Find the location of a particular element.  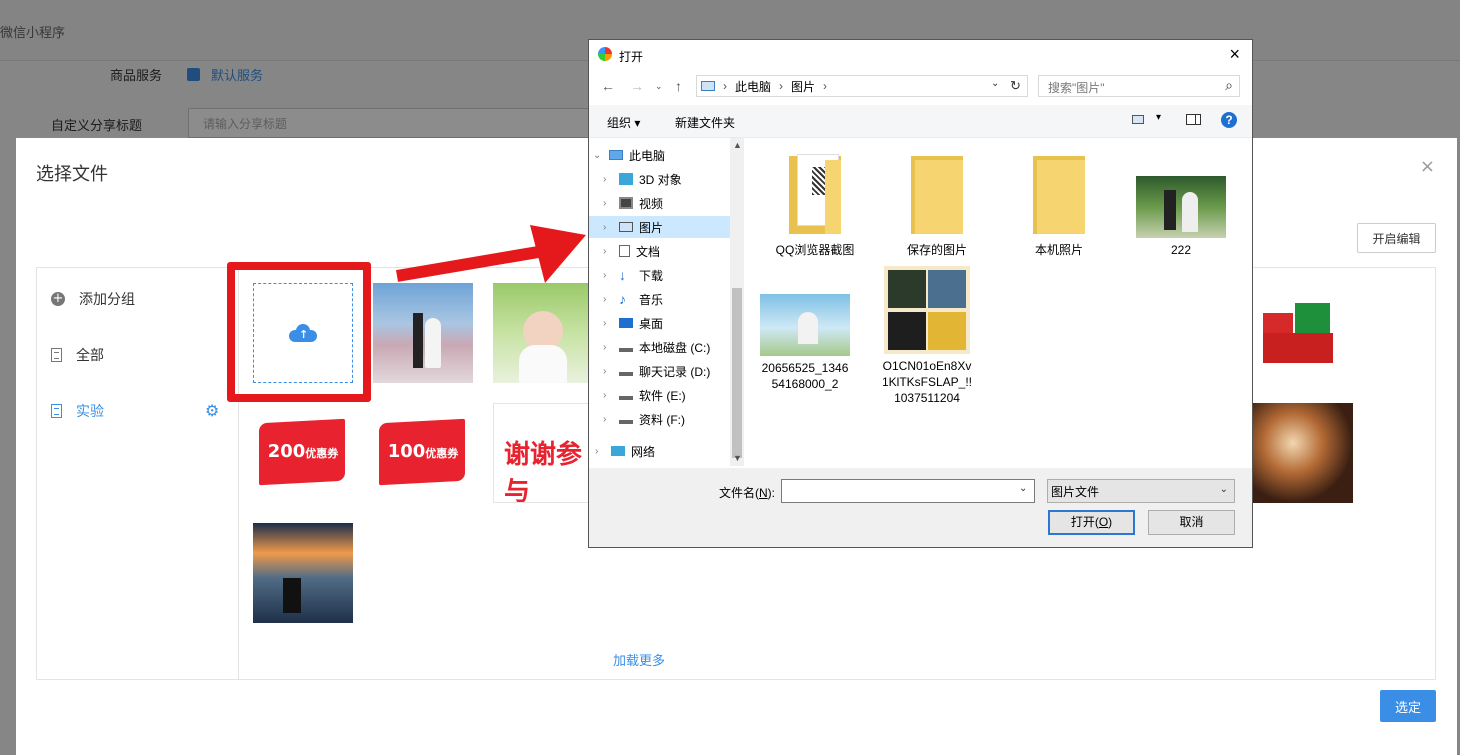

dialog-close-icon: × is located at coordinates (1234, 54).